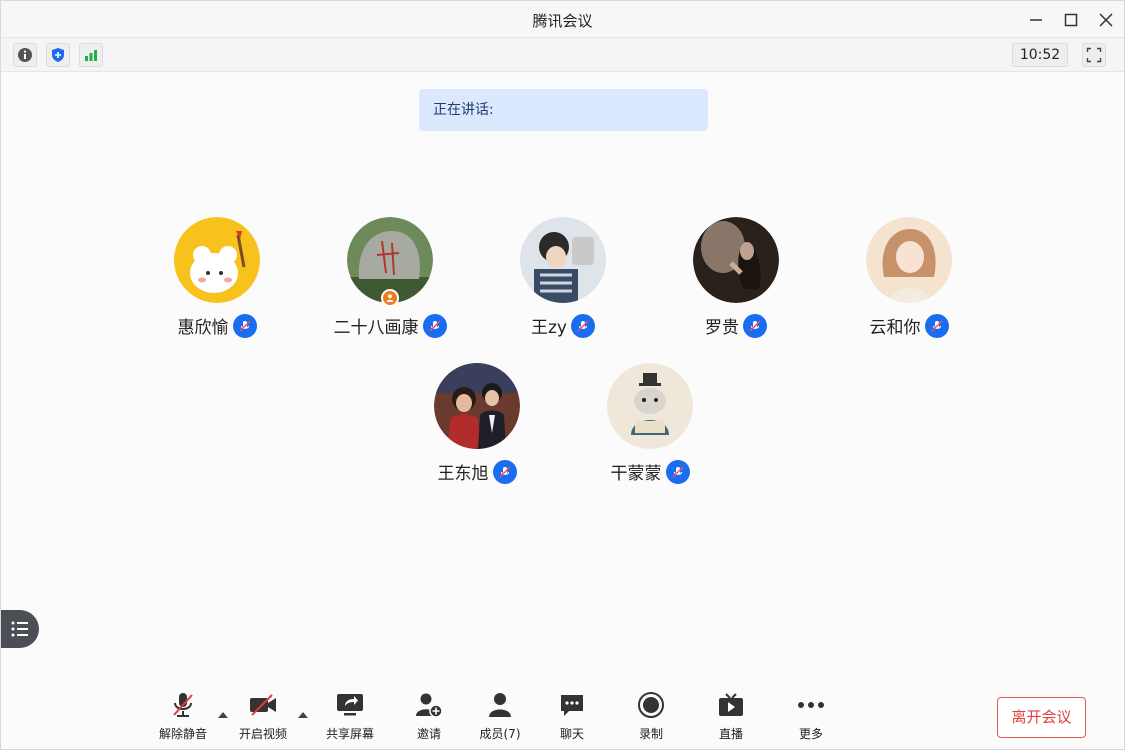  I want to click on network-status-button, so click(91, 55).